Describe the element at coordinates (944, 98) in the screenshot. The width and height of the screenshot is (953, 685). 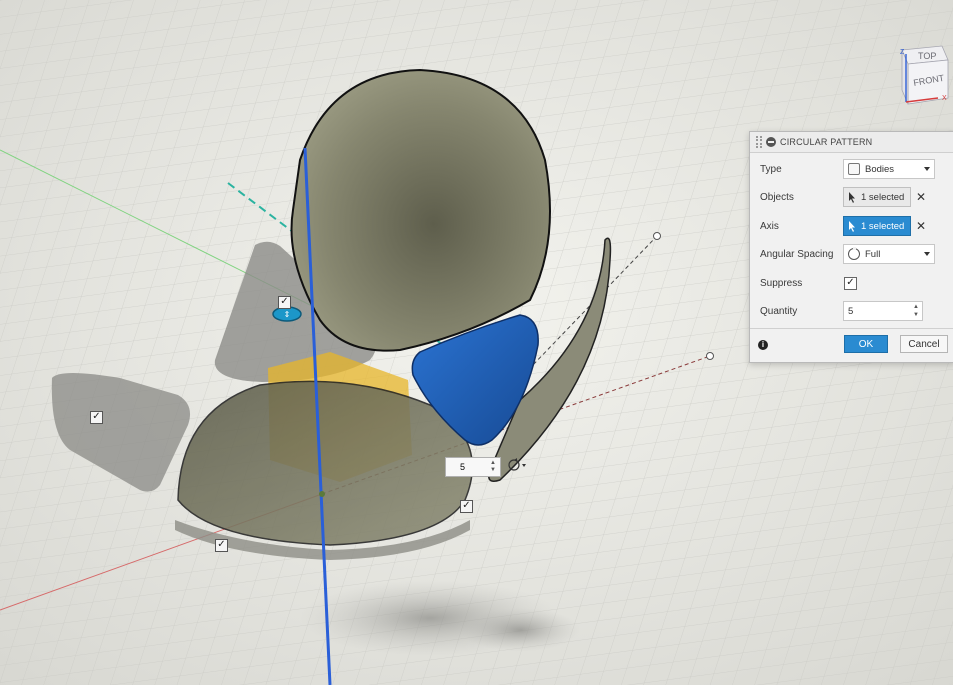
I see `viewcube-x-label: X` at that location.